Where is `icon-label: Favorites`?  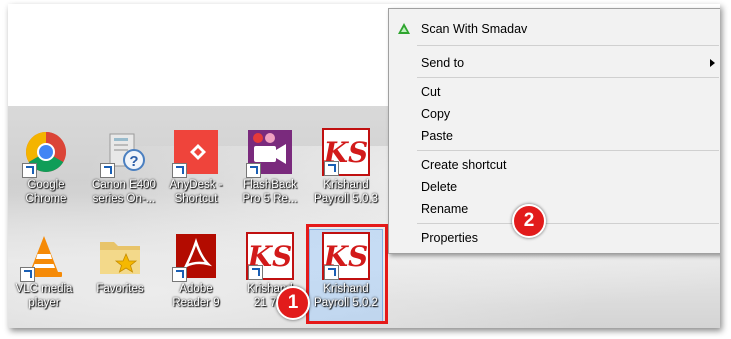
icon-label: Favorites is located at coordinates (120, 289).